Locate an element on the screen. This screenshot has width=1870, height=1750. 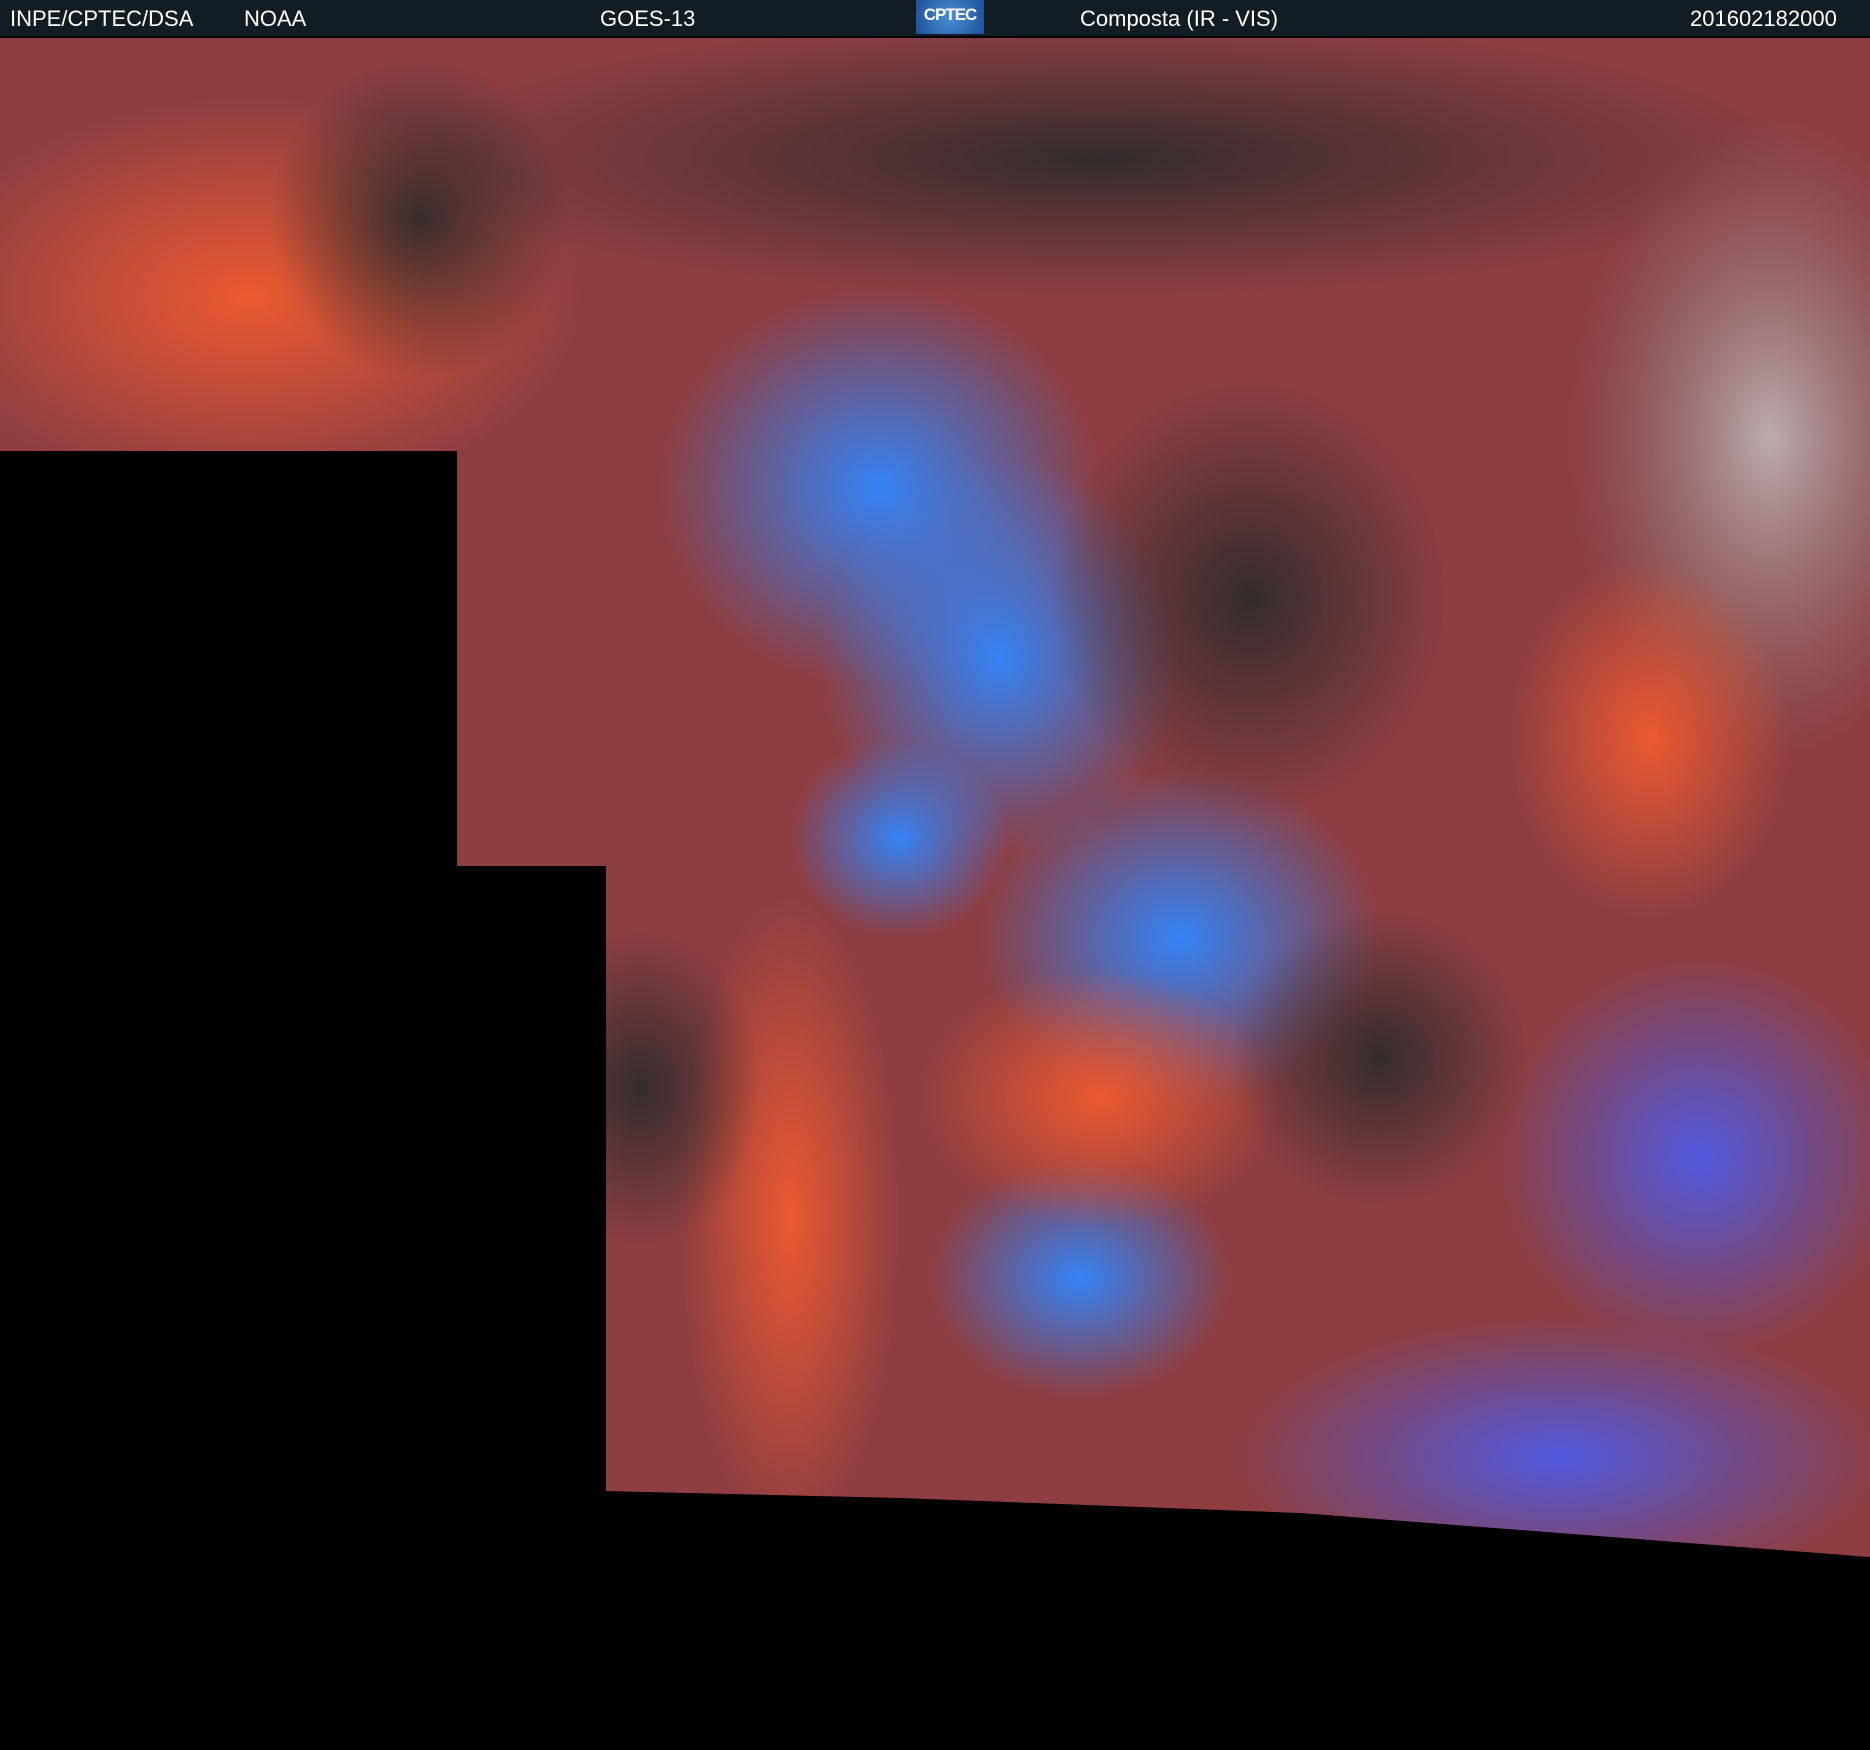
satellite-label: GOES-13 is located at coordinates (648, 18).